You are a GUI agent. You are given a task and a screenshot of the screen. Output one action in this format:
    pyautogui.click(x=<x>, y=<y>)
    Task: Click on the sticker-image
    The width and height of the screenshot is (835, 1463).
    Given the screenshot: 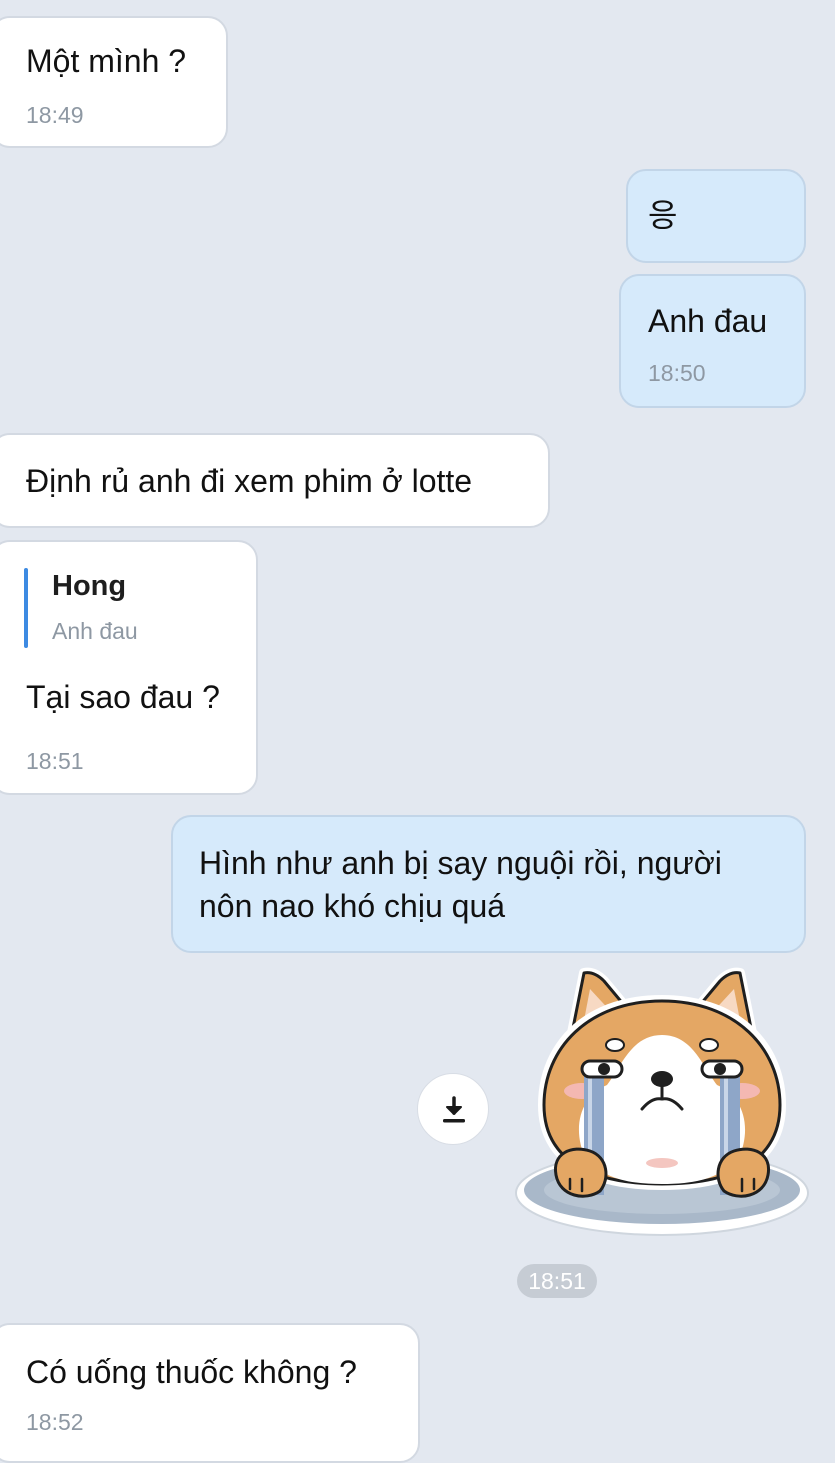 What is the action you would take?
    pyautogui.click(x=662, y=1101)
    